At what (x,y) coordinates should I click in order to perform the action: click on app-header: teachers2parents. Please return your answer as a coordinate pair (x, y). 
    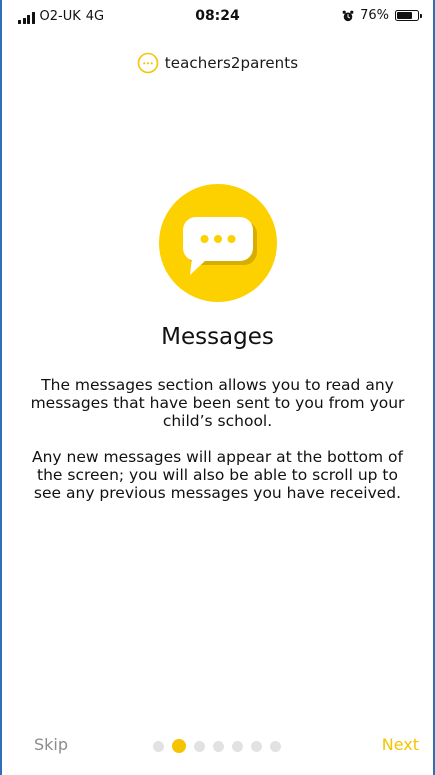
    Looking at the image, I should click on (217, 63).